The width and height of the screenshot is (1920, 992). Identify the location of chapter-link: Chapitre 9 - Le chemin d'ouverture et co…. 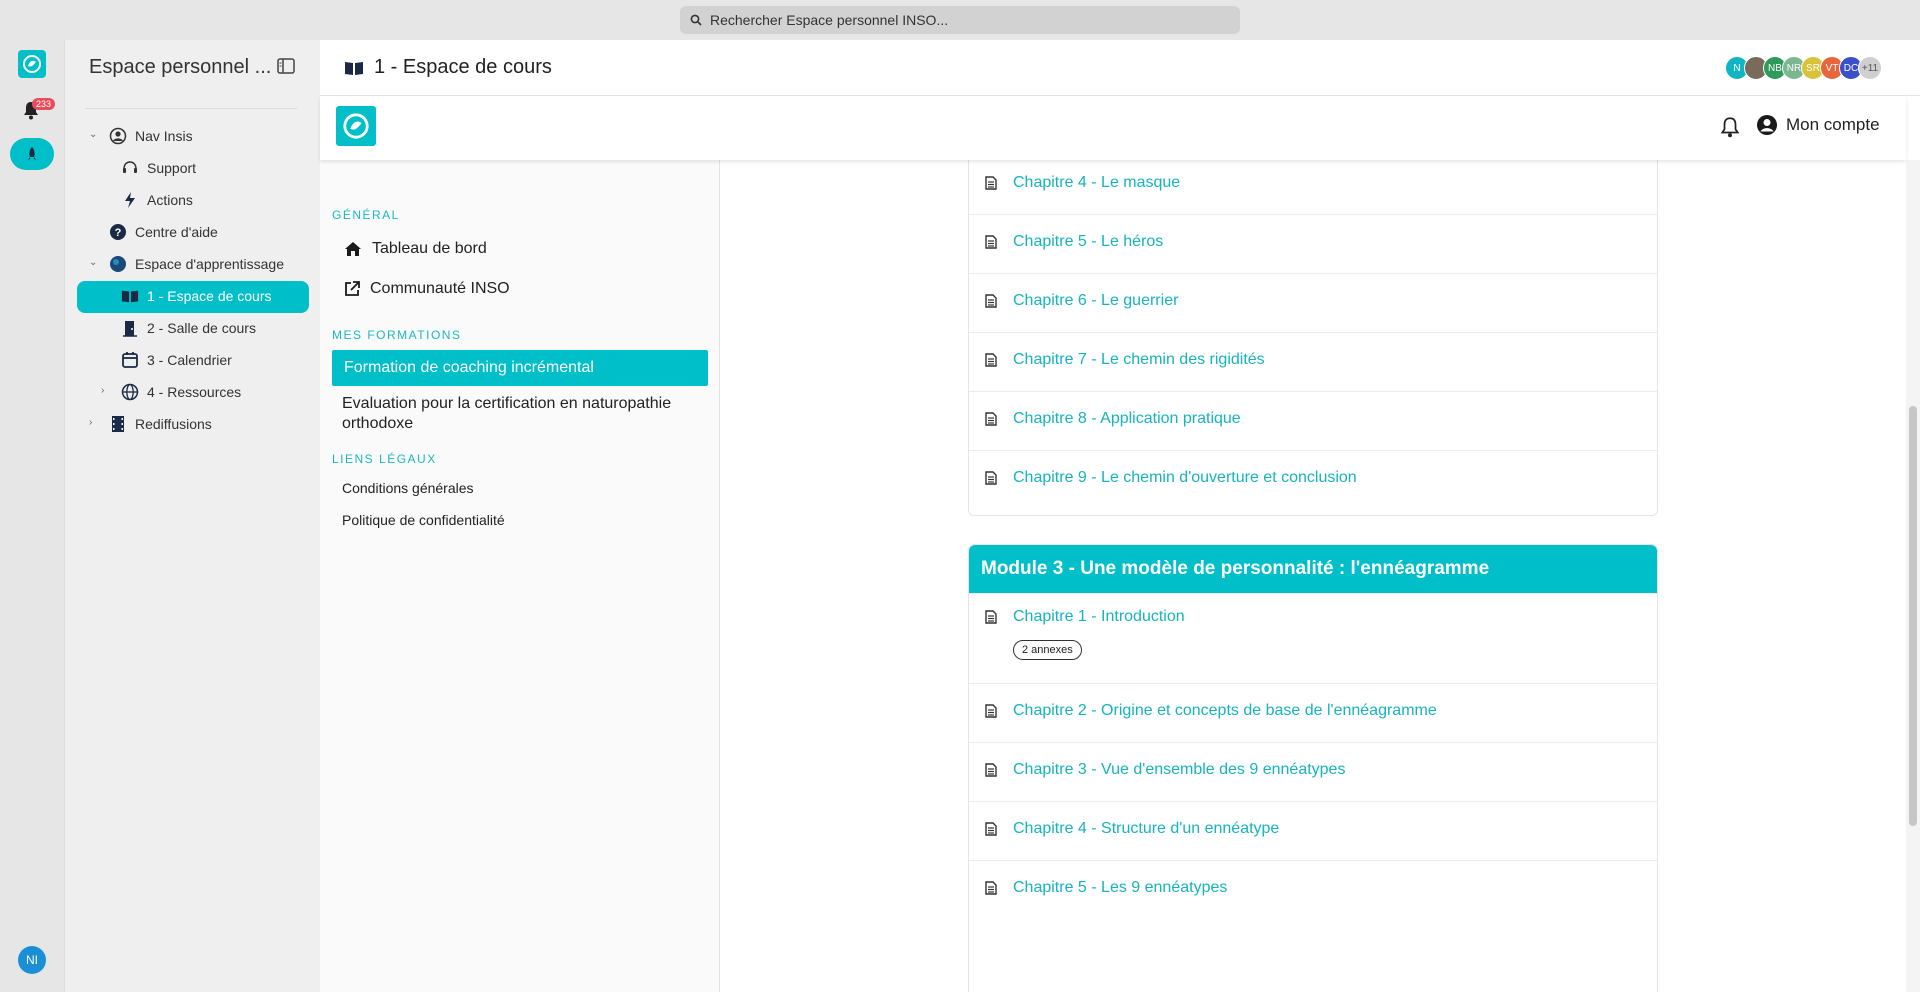
(1185, 478).